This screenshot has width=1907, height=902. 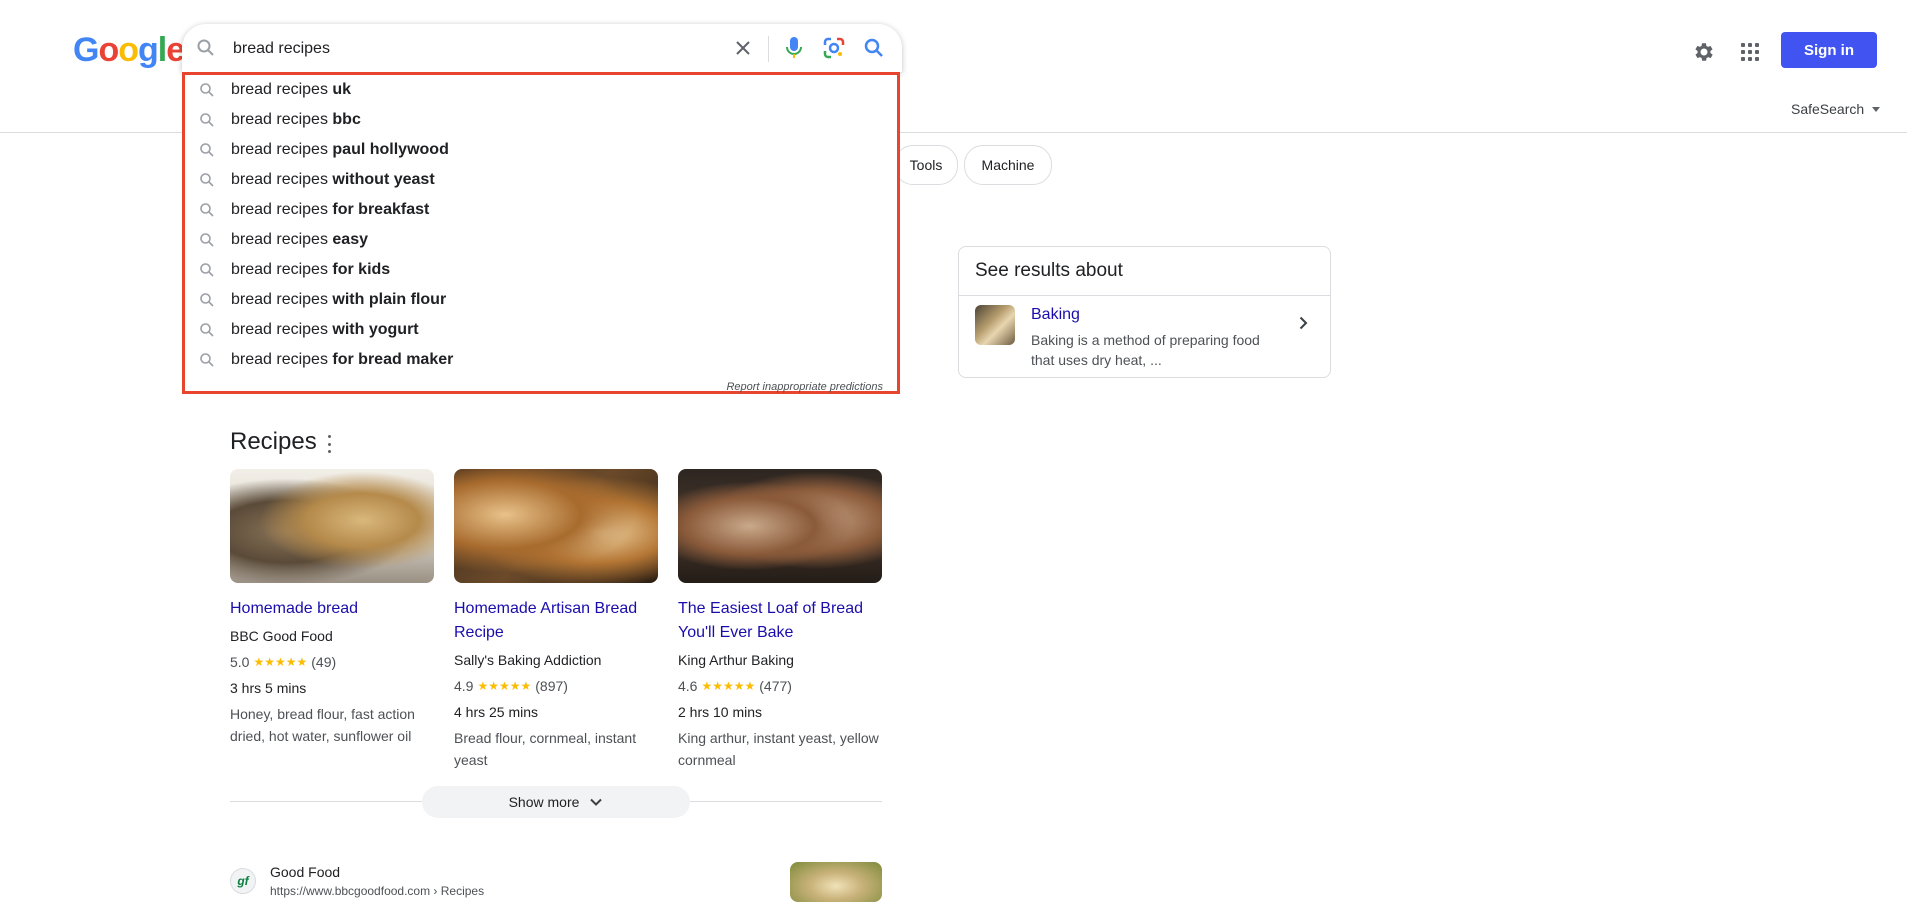 I want to click on recipe-source: Sally's Baking Addiction, so click(x=528, y=660).